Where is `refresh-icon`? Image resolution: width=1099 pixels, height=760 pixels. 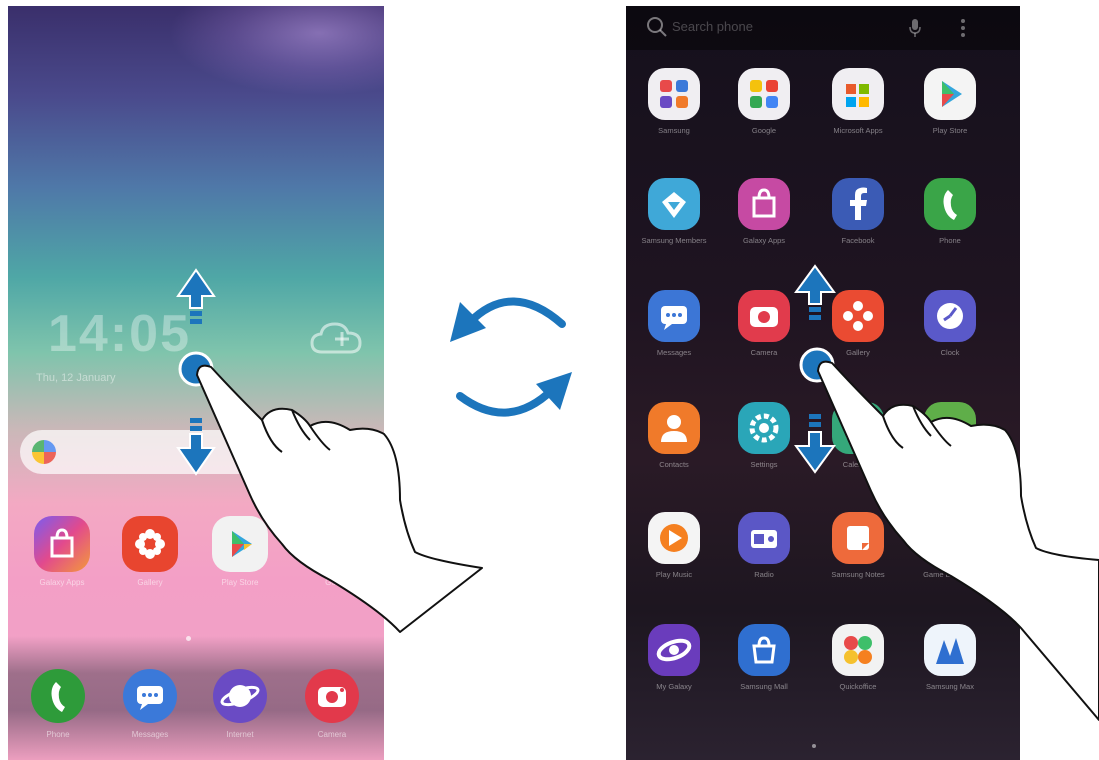 refresh-icon is located at coordinates (511, 357).